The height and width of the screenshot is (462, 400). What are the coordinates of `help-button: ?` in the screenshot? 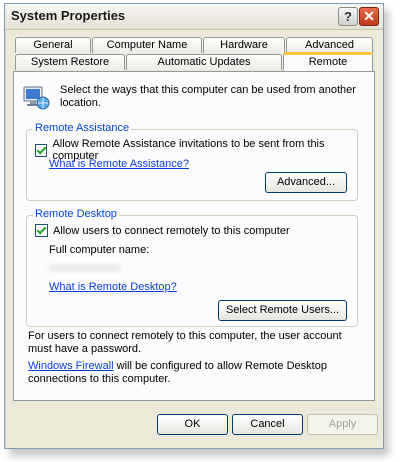 It's located at (348, 16).